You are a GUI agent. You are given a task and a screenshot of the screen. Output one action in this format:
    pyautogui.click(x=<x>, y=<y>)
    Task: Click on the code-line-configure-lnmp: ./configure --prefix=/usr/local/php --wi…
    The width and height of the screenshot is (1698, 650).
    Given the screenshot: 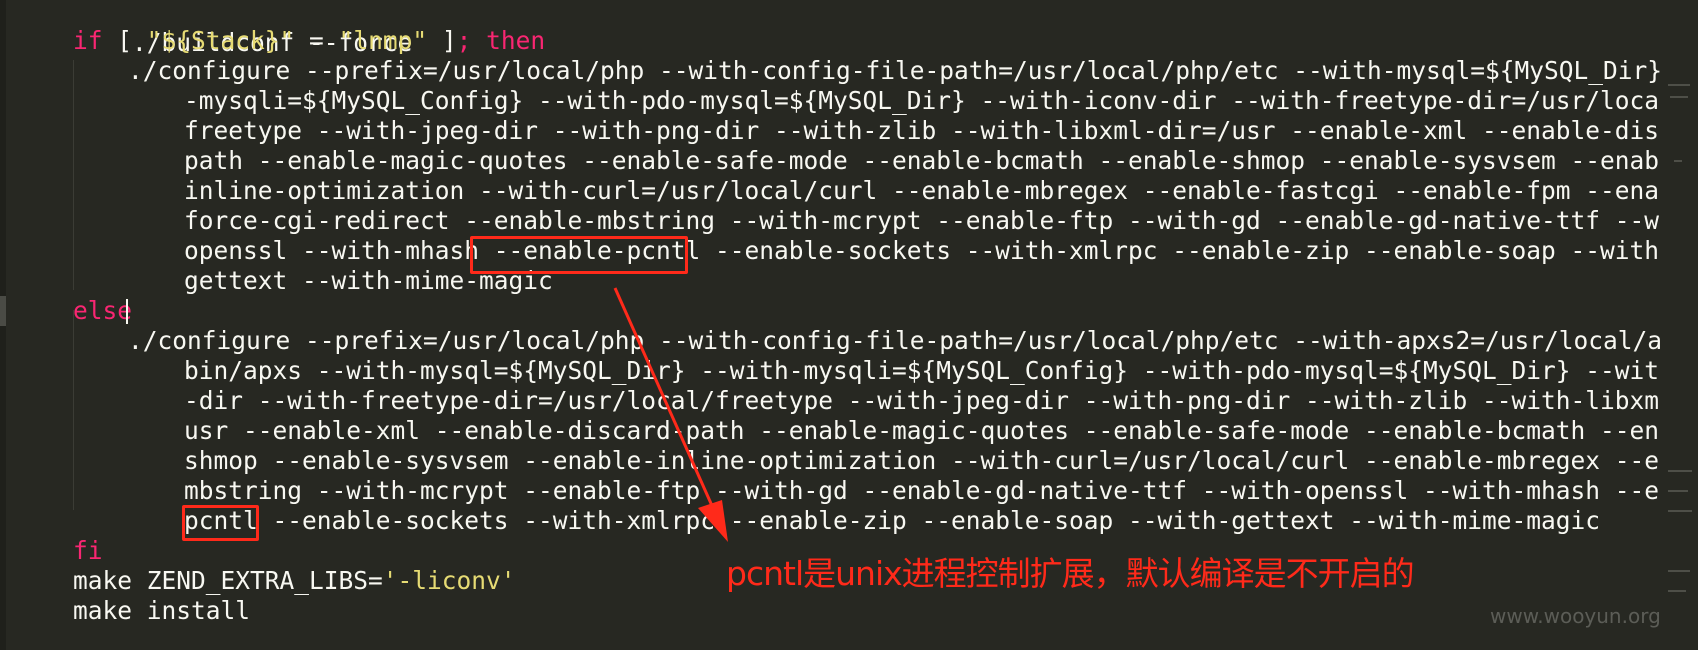 What is the action you would take?
    pyautogui.click(x=913, y=71)
    